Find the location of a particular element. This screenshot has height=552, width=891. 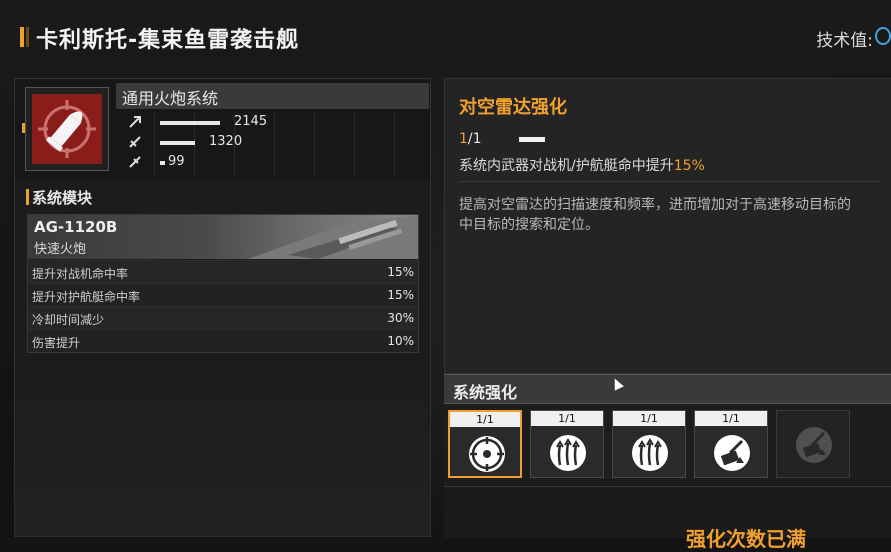

modules-accent is located at coordinates (27, 197).